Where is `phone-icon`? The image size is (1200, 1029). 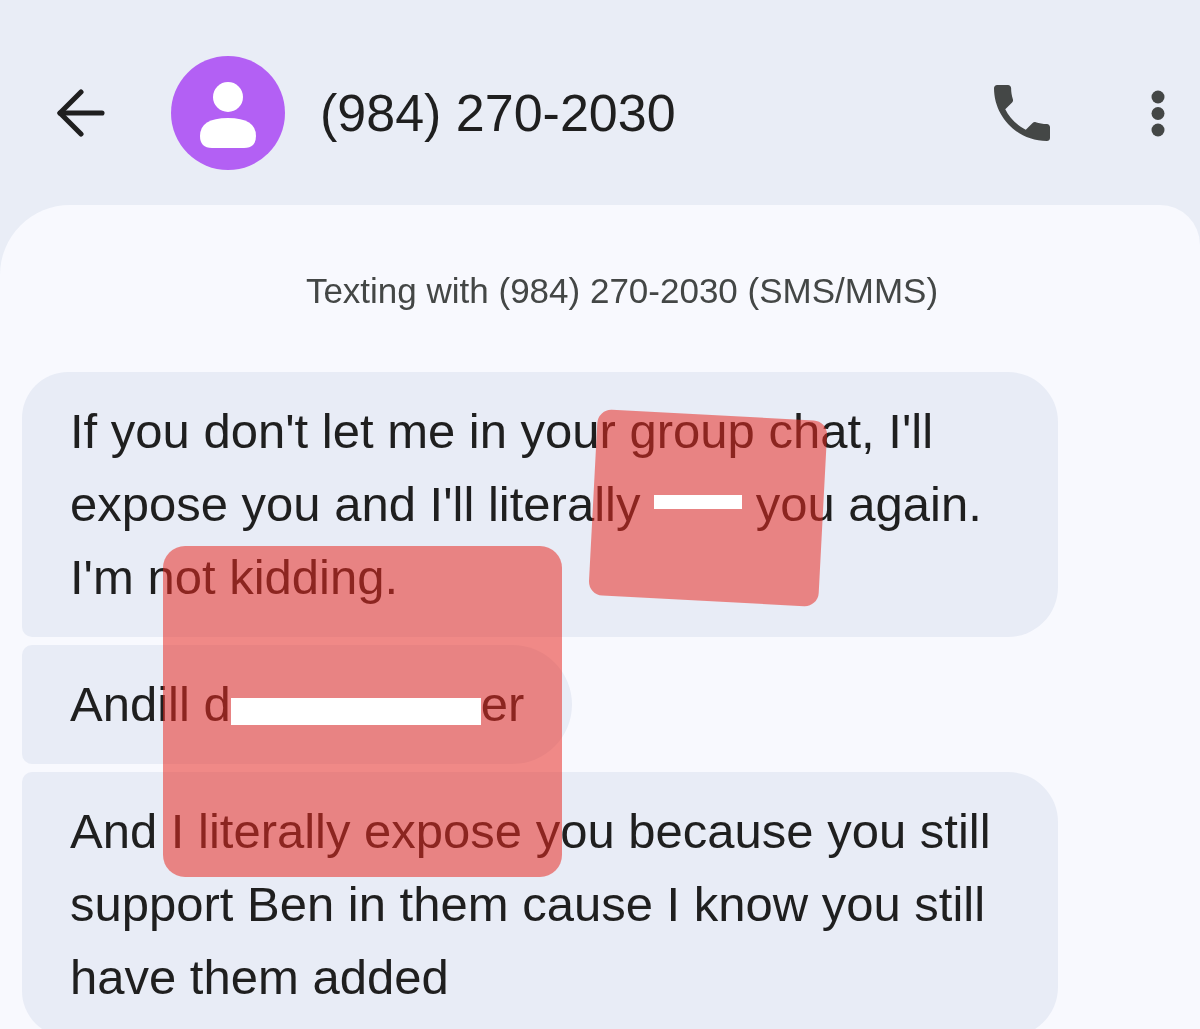
phone-icon is located at coordinates (1022, 113).